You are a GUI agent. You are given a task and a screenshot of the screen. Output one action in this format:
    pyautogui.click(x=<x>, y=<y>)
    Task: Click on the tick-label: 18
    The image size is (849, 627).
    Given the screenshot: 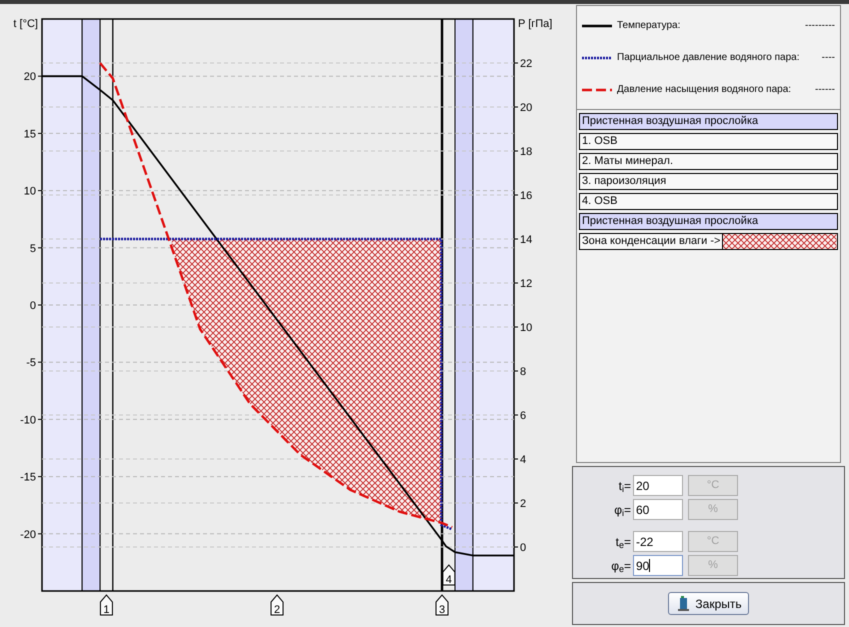 What is the action you would take?
    pyautogui.click(x=526, y=152)
    